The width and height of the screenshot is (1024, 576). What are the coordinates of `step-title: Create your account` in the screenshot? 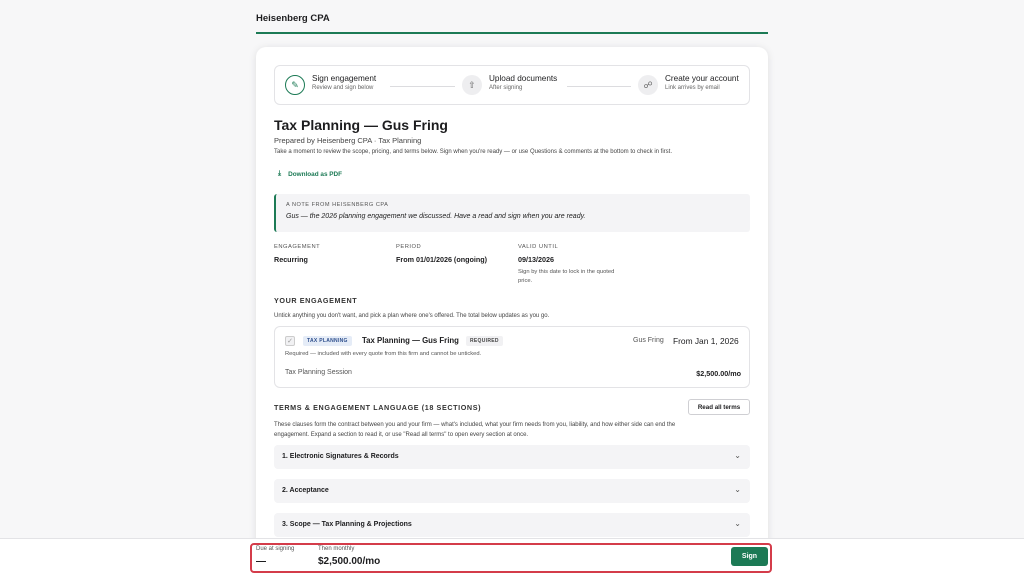 It's located at (702, 78).